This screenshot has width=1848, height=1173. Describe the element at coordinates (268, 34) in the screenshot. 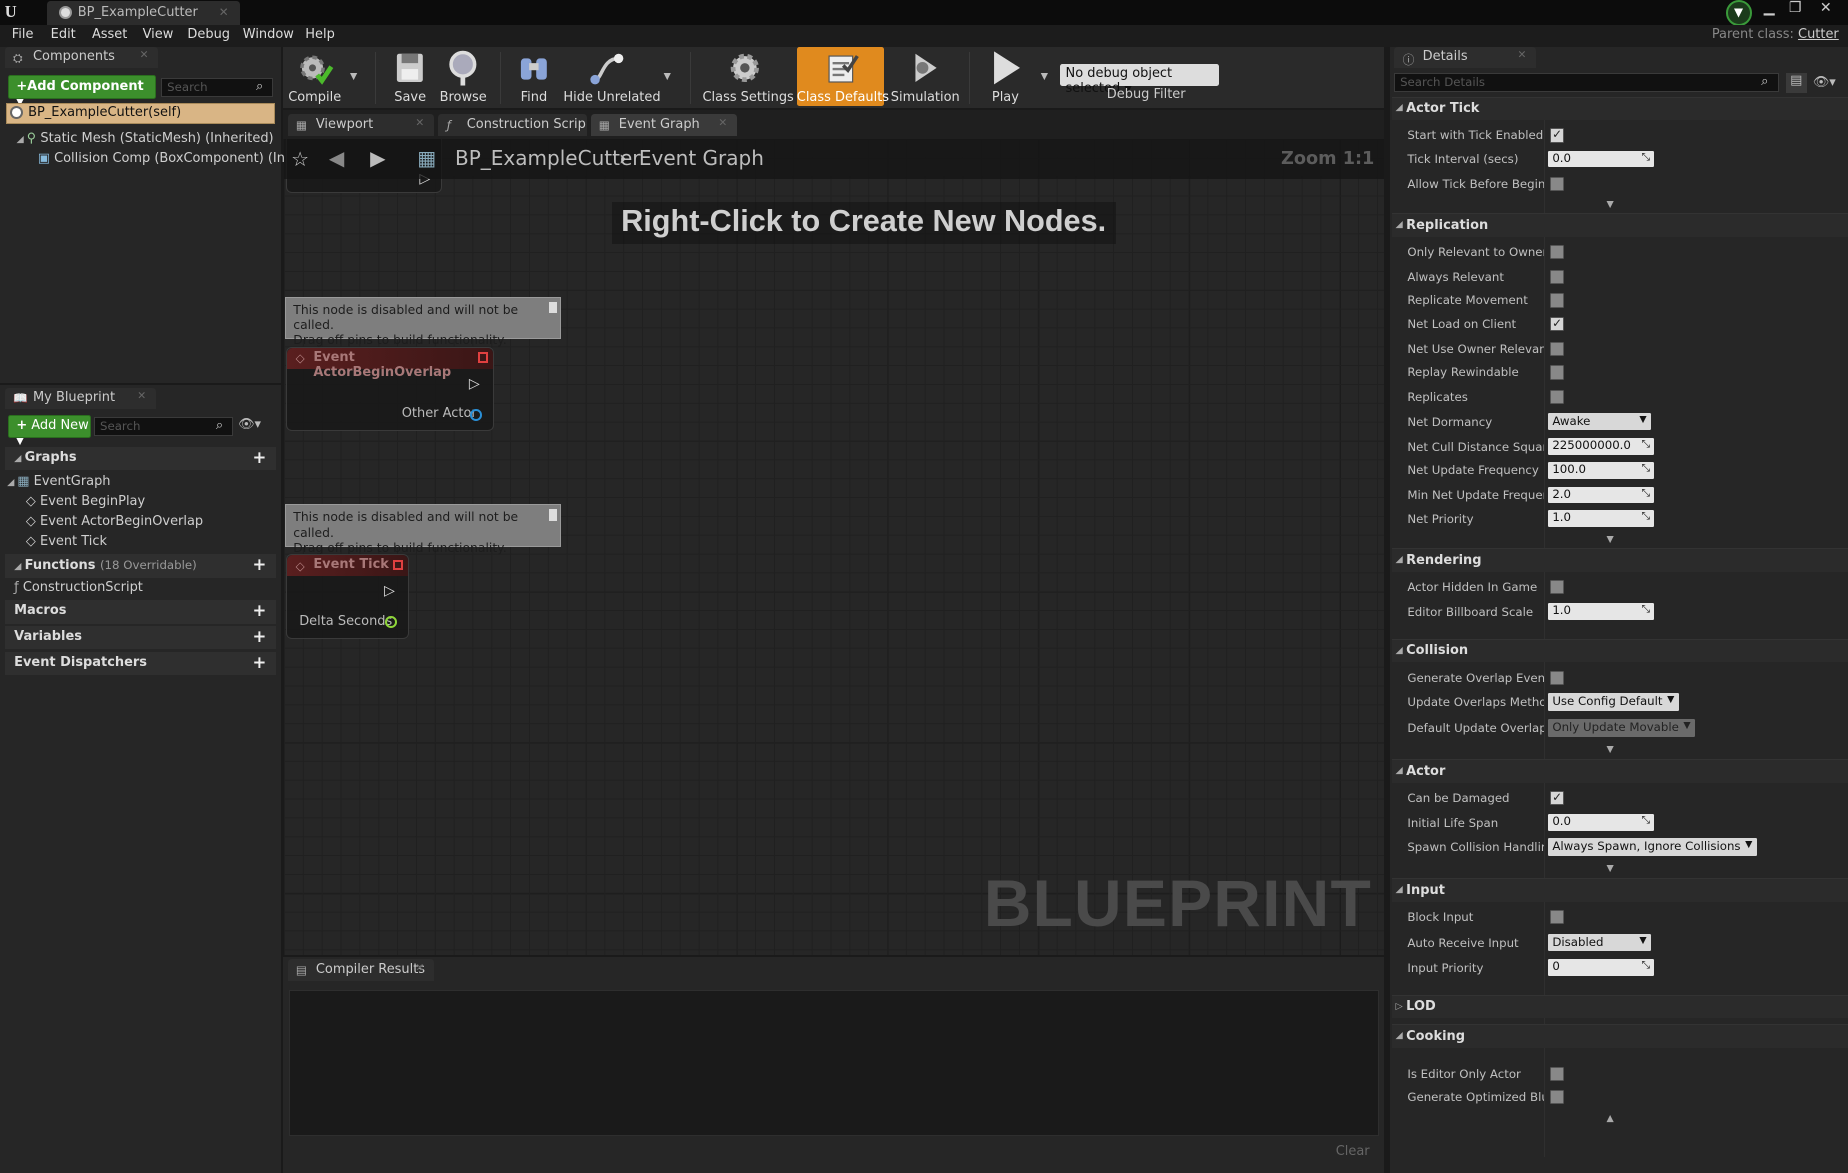

I see `menu-window: Window` at that location.